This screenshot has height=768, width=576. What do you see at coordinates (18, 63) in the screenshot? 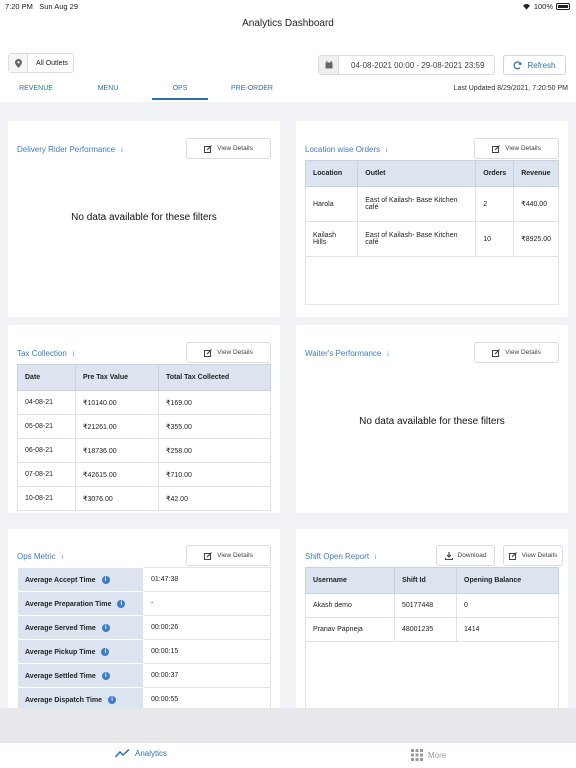
I see `location-pin-icon` at bounding box center [18, 63].